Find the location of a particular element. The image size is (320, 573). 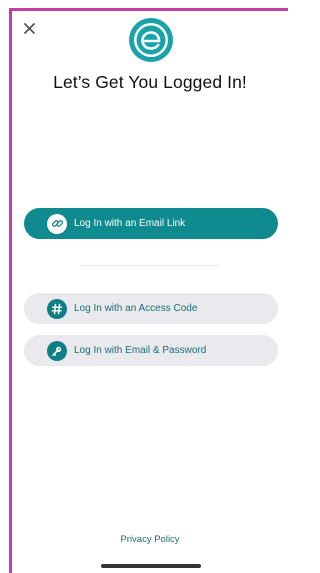

email-password-login-button: Log In with Email & Password is located at coordinates (151, 350).